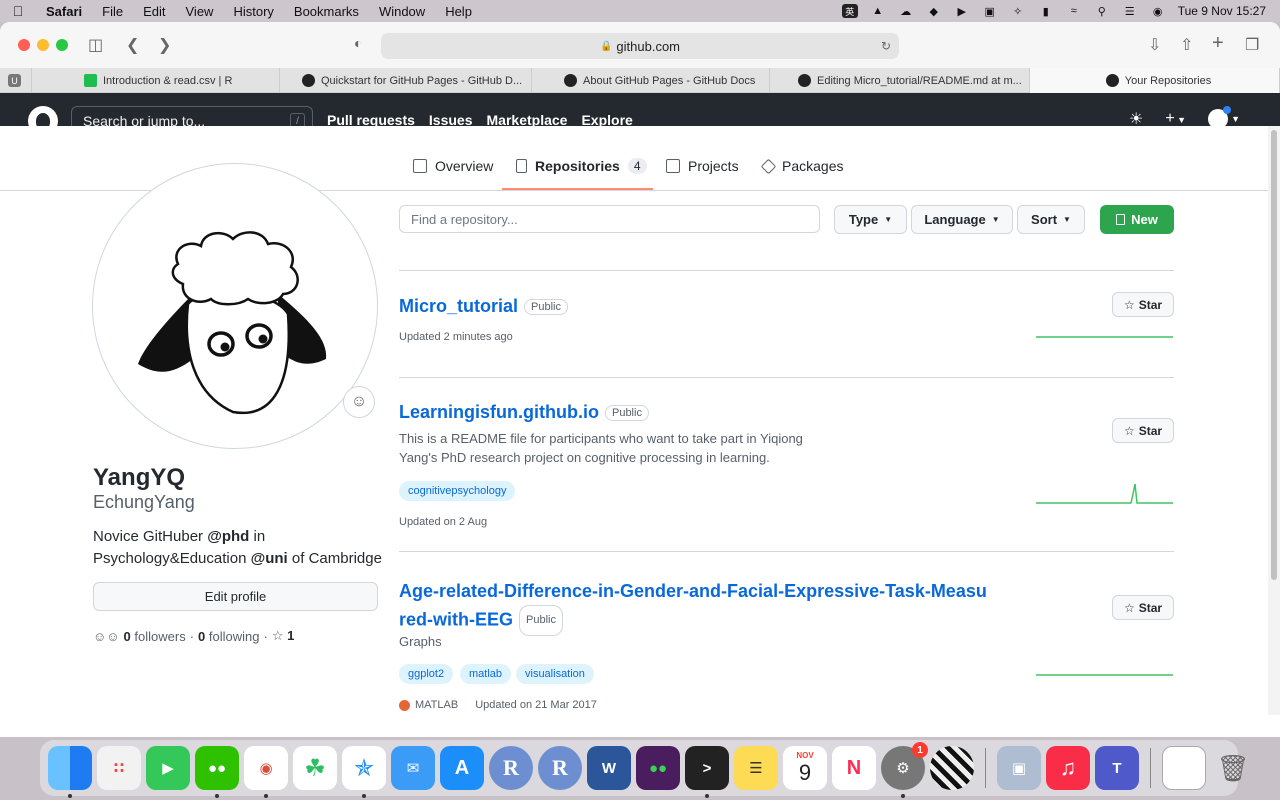 Image resolution: width=1280 pixels, height=800 pixels. What do you see at coordinates (1018, 11) in the screenshot?
I see `extension-icon: ✧` at bounding box center [1018, 11].